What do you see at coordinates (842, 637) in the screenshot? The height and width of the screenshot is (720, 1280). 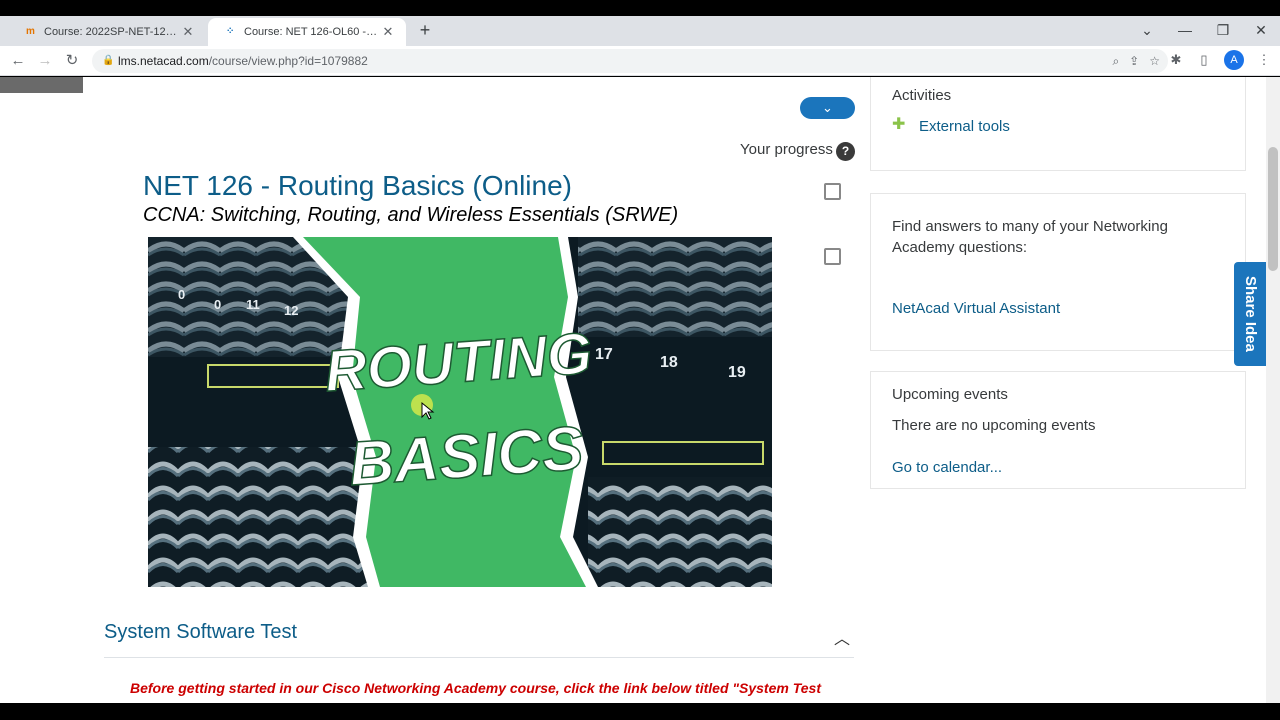 I see `chevron-up-icon: ︿` at bounding box center [842, 637].